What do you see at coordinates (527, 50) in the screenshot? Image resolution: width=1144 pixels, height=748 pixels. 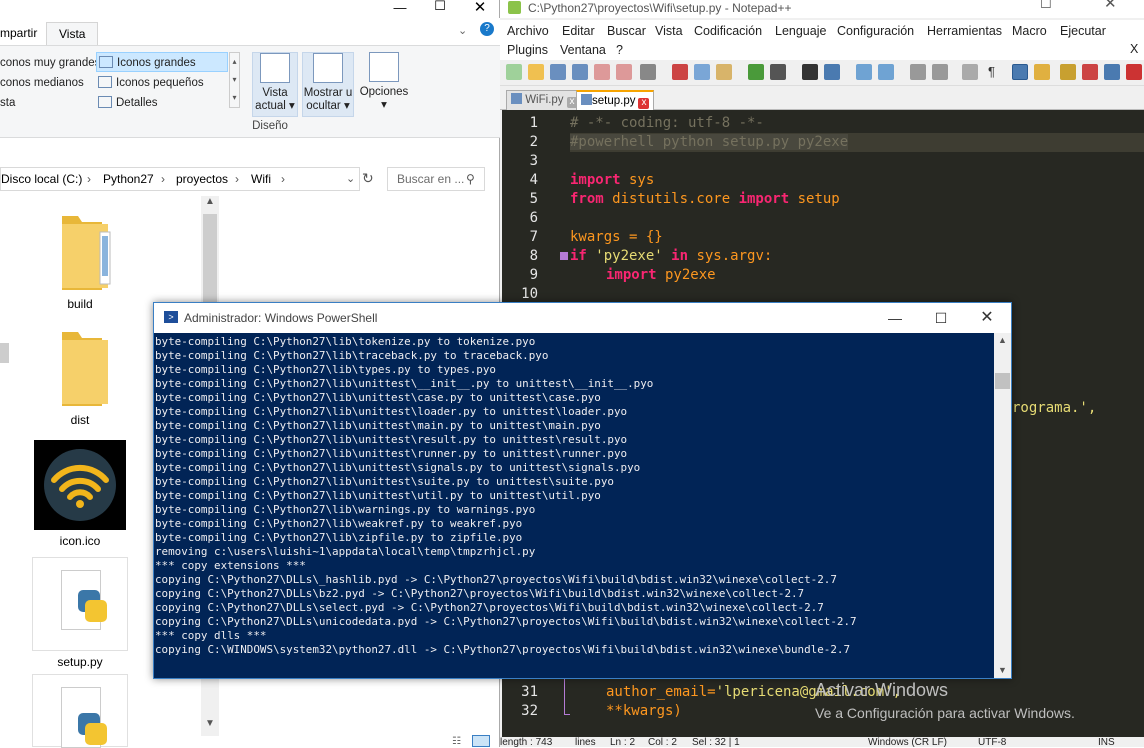 I see `menu-plugins: Plugins` at bounding box center [527, 50].